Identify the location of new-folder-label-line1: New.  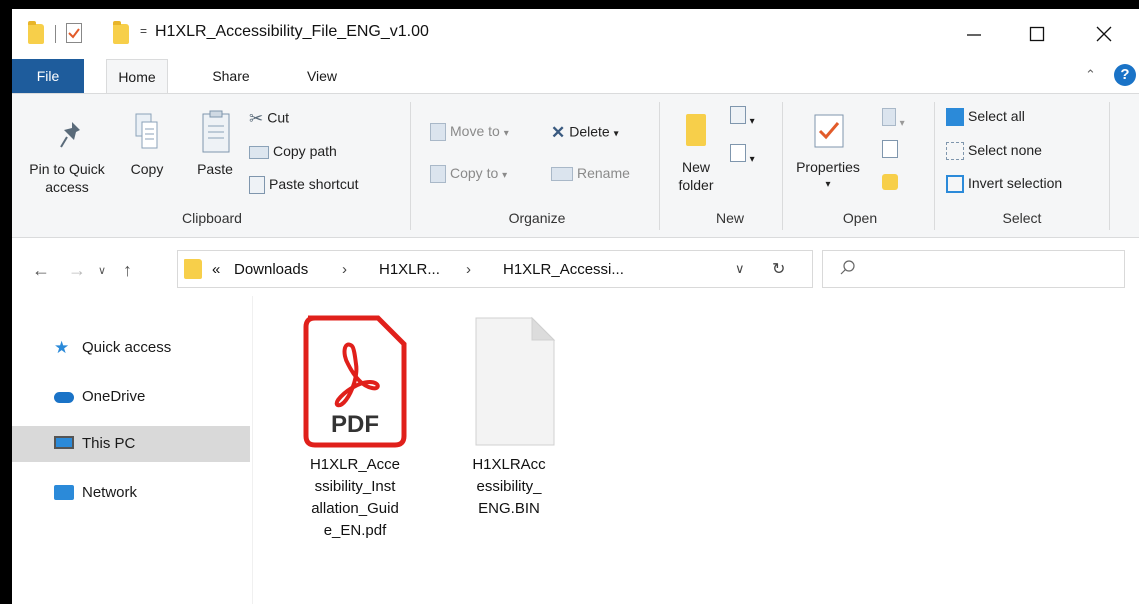
(695, 167).